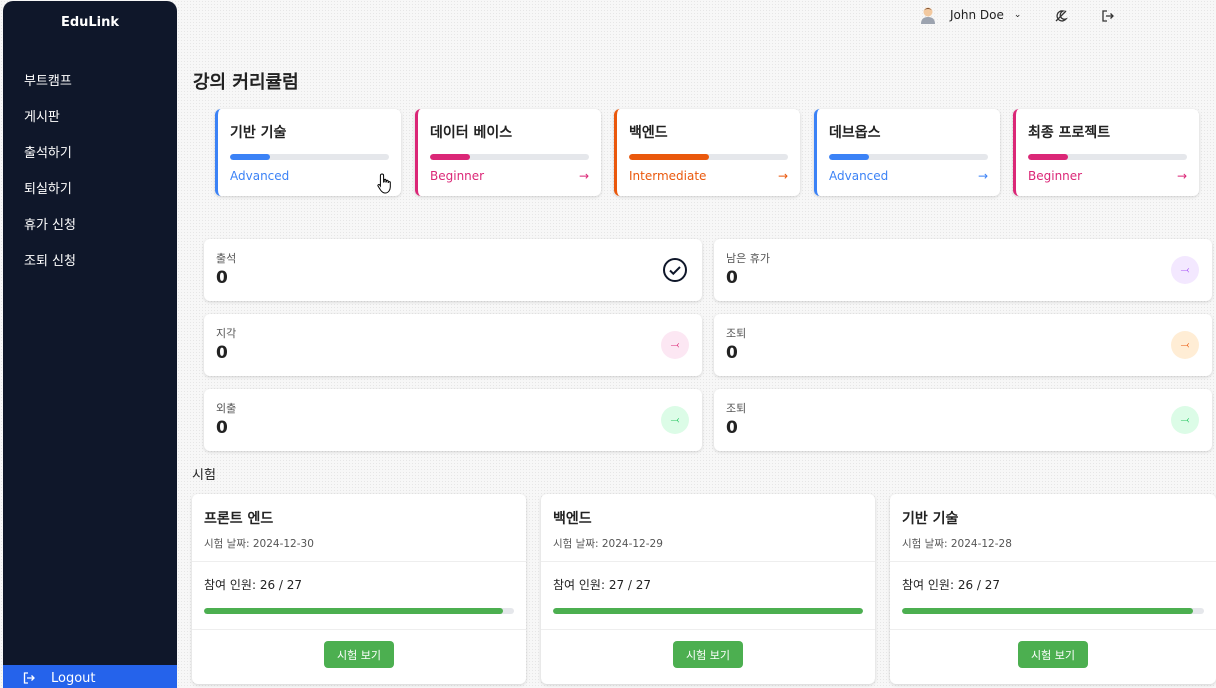  Describe the element at coordinates (204, 475) in the screenshot. I see `exam-section-heading: 시험` at that location.